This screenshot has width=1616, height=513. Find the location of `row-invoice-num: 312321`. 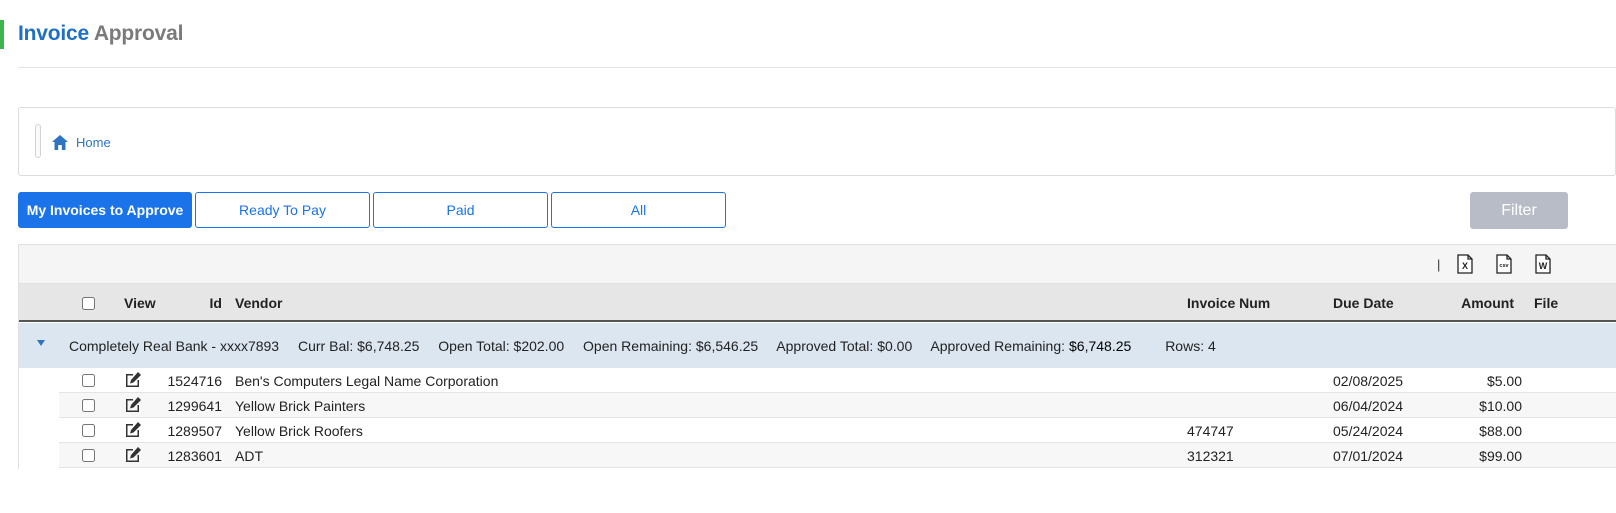

row-invoice-num: 312321 is located at coordinates (1210, 456).